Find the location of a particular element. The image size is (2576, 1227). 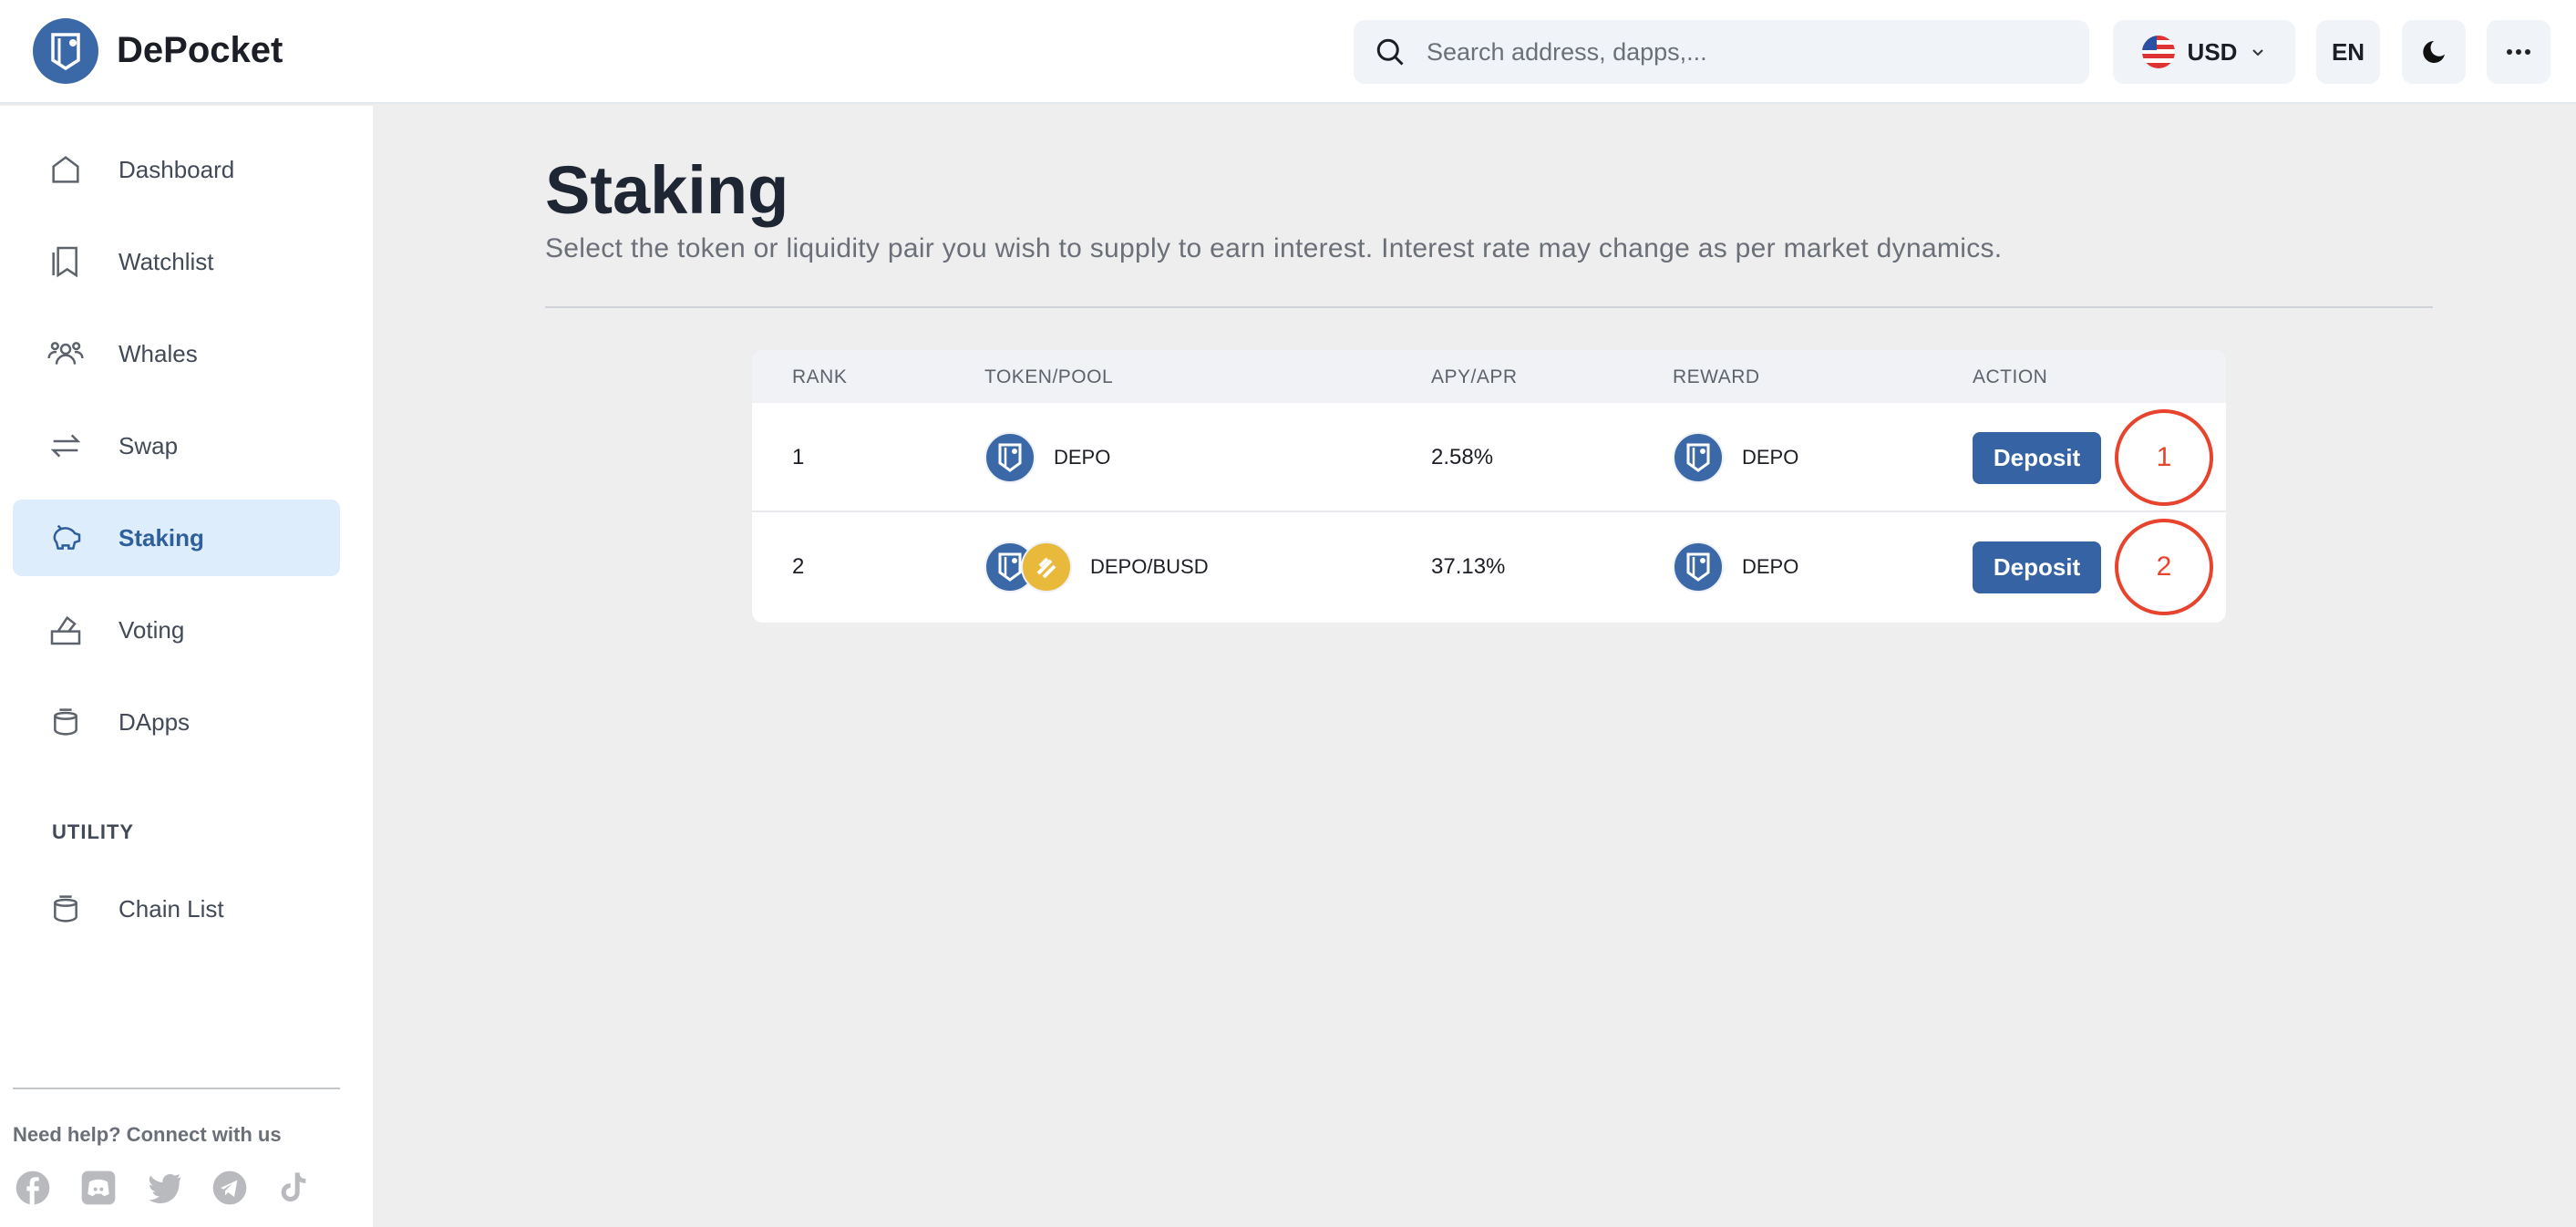

facebook-icon is located at coordinates (33, 1188).